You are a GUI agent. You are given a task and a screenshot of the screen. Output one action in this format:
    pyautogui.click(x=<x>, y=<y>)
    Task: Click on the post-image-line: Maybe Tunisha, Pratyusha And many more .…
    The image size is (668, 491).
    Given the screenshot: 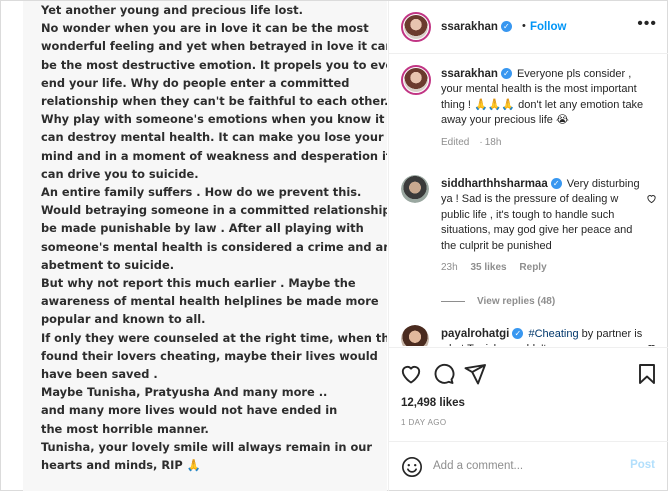 What is the action you would take?
    pyautogui.click(x=184, y=392)
    